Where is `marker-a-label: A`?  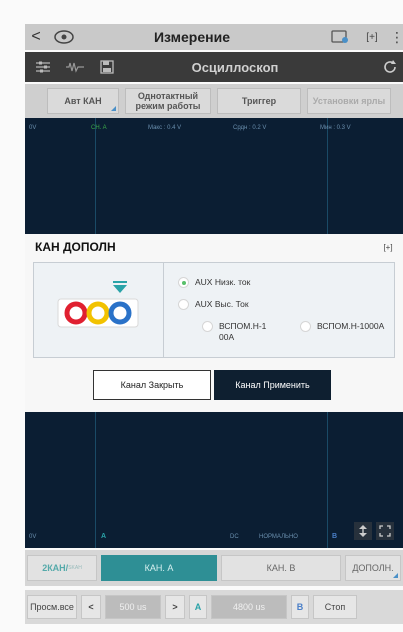
marker-a-label: A is located at coordinates (104, 536).